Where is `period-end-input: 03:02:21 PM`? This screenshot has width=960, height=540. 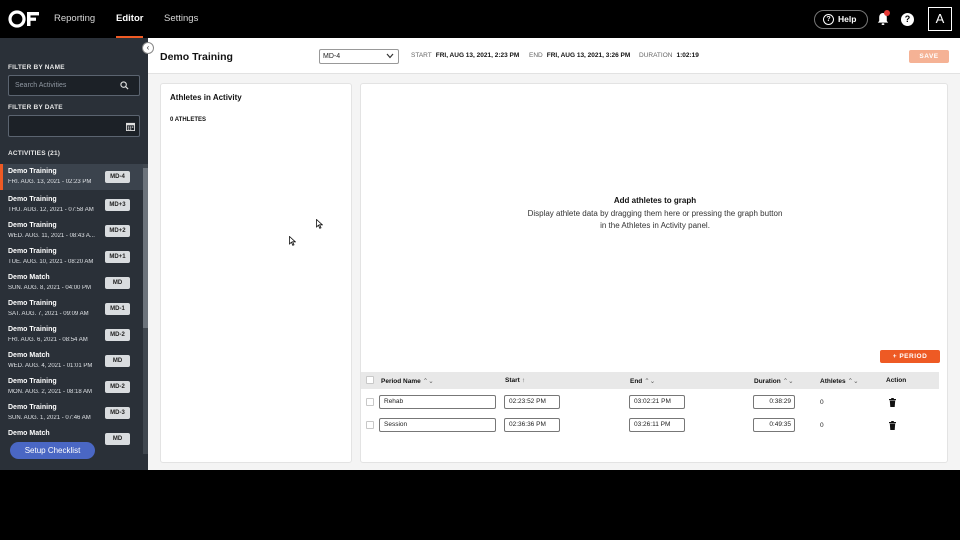
period-end-input: 03:02:21 PM is located at coordinates (657, 402).